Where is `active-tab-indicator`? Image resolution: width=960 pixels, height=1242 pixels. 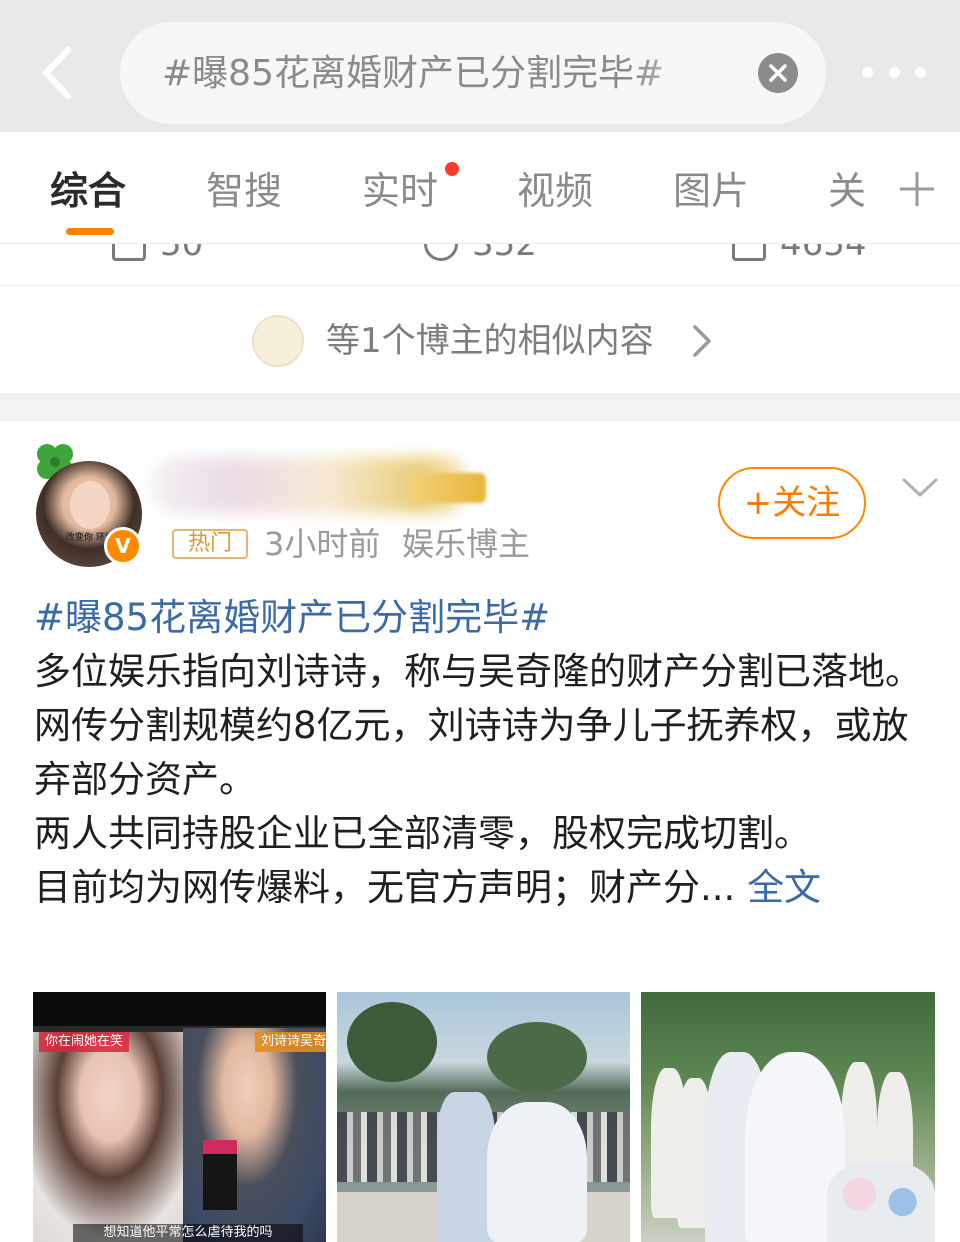
active-tab-indicator is located at coordinates (90, 231).